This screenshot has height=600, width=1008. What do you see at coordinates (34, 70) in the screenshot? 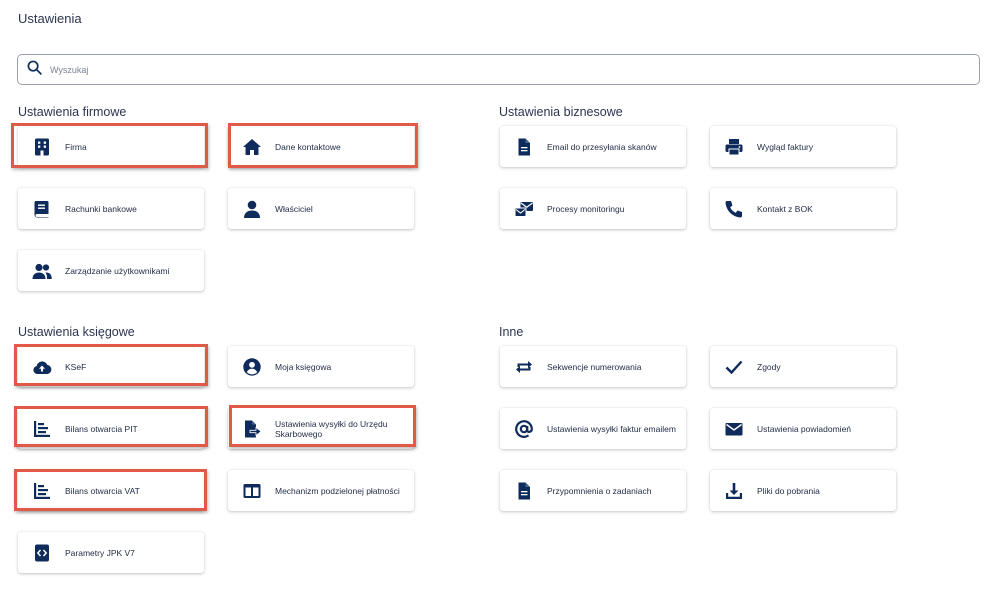
I see `search-icon` at bounding box center [34, 70].